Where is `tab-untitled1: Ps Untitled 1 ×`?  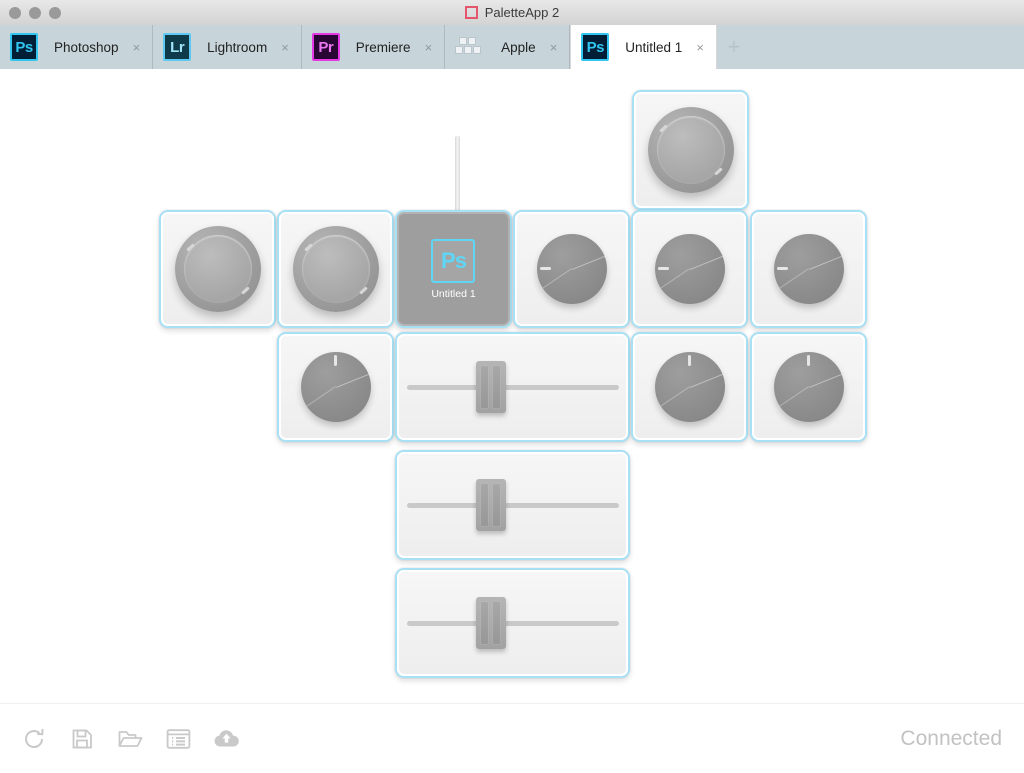
tab-untitled1: Ps Untitled 1 × is located at coordinates (643, 47).